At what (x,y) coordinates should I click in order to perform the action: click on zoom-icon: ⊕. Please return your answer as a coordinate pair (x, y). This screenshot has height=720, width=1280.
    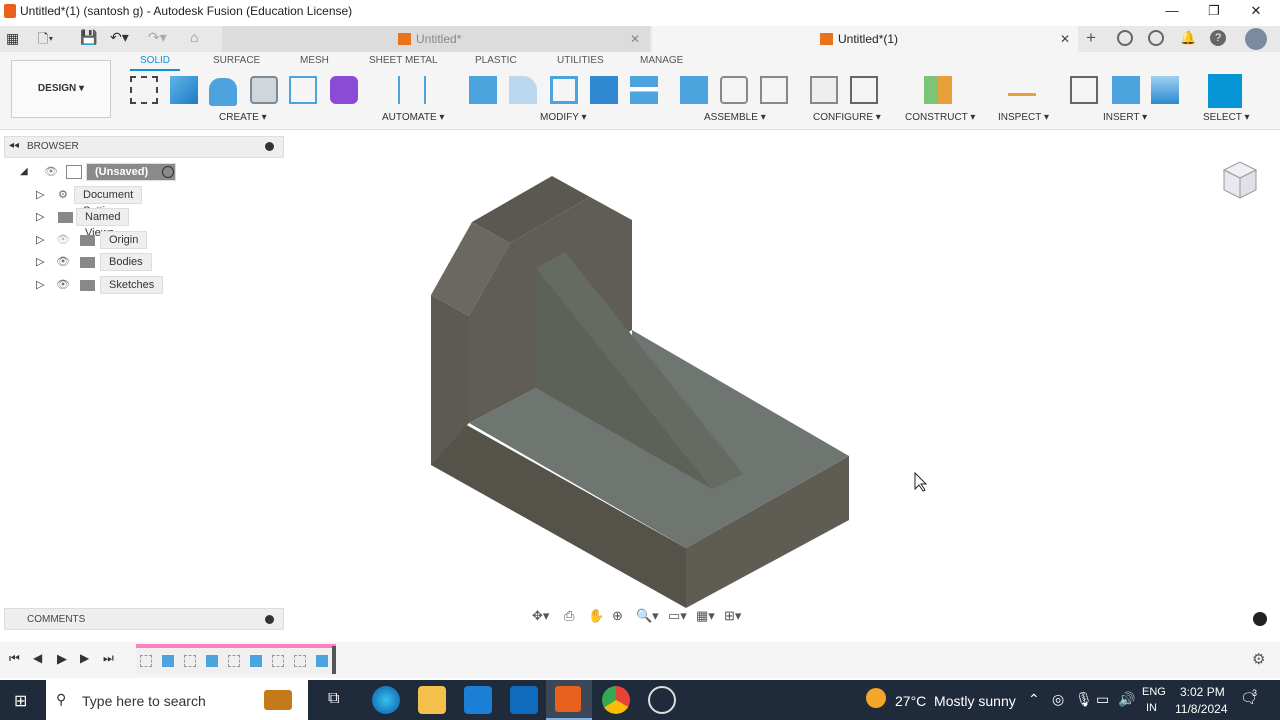
    Looking at the image, I should click on (617, 616).